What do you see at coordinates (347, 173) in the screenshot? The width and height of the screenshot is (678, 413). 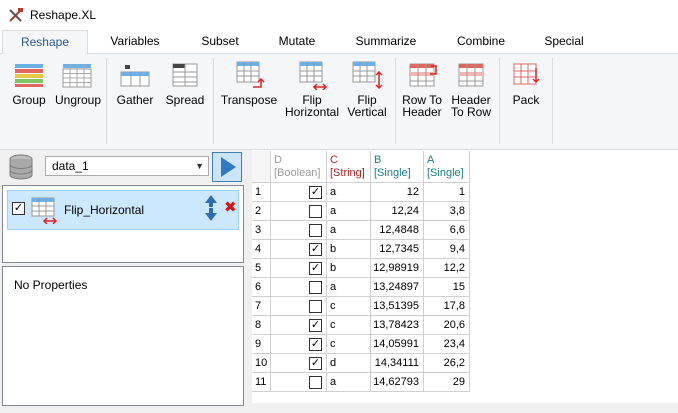 I see `column-type: [String]` at bounding box center [347, 173].